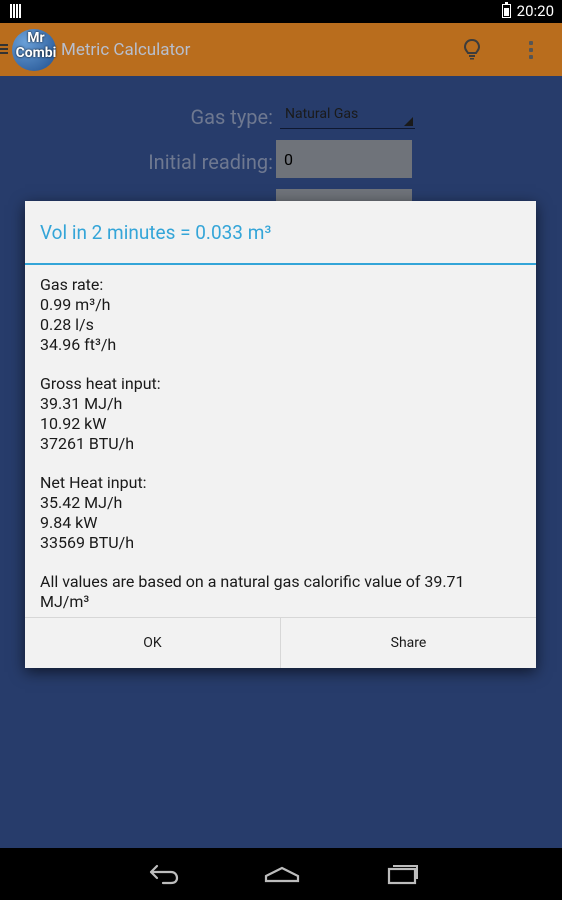  What do you see at coordinates (506, 10) in the screenshot?
I see `battery-icon` at bounding box center [506, 10].